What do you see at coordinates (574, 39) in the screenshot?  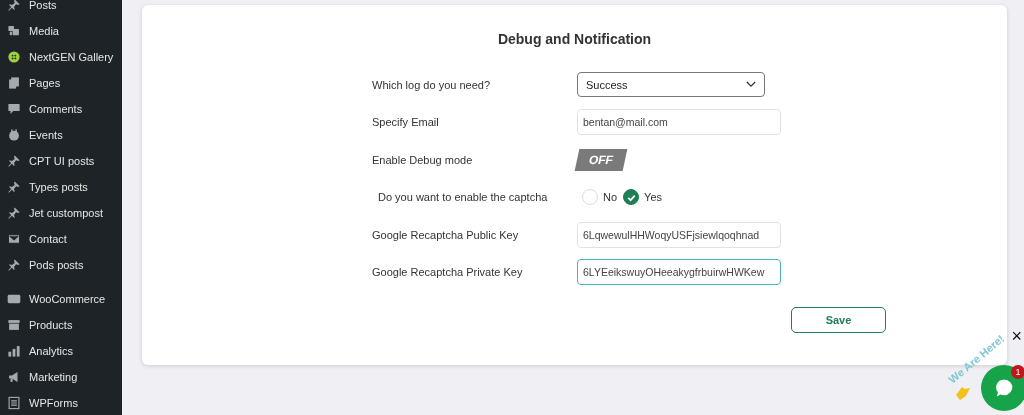 I see `panel-title: Debug and Notification` at bounding box center [574, 39].